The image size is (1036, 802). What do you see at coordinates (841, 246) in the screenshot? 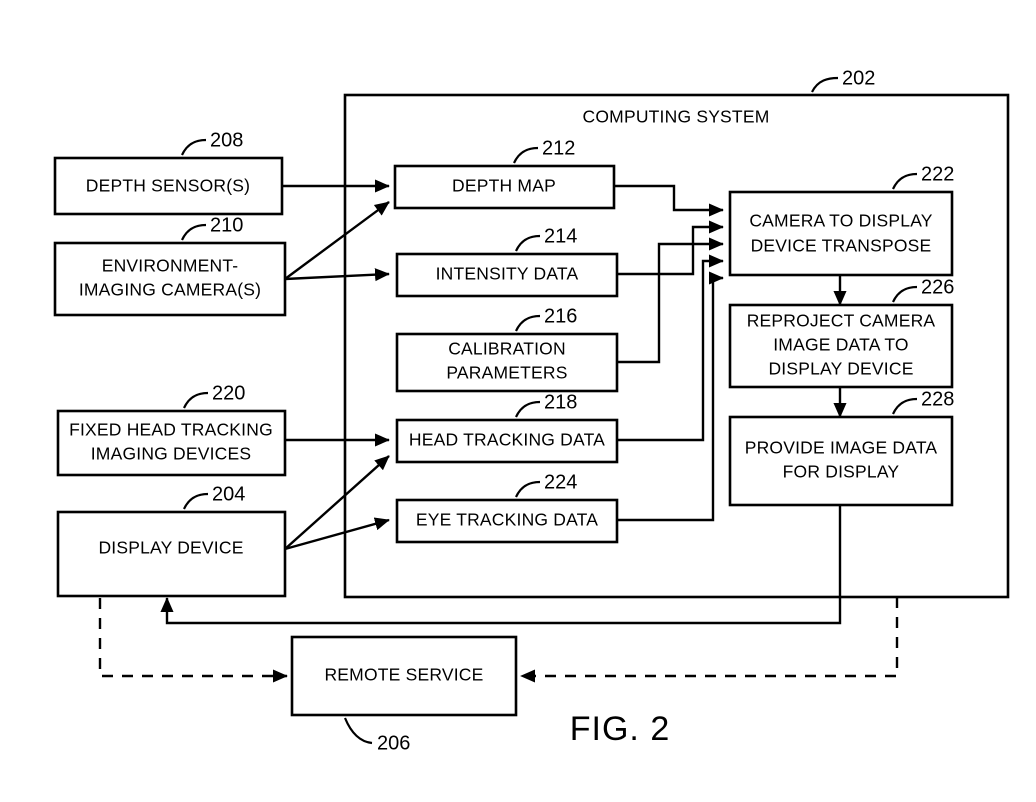
I see `box-camera-to-display-transpose-label-line2: DEVICE TRANSPOSE` at bounding box center [841, 246].